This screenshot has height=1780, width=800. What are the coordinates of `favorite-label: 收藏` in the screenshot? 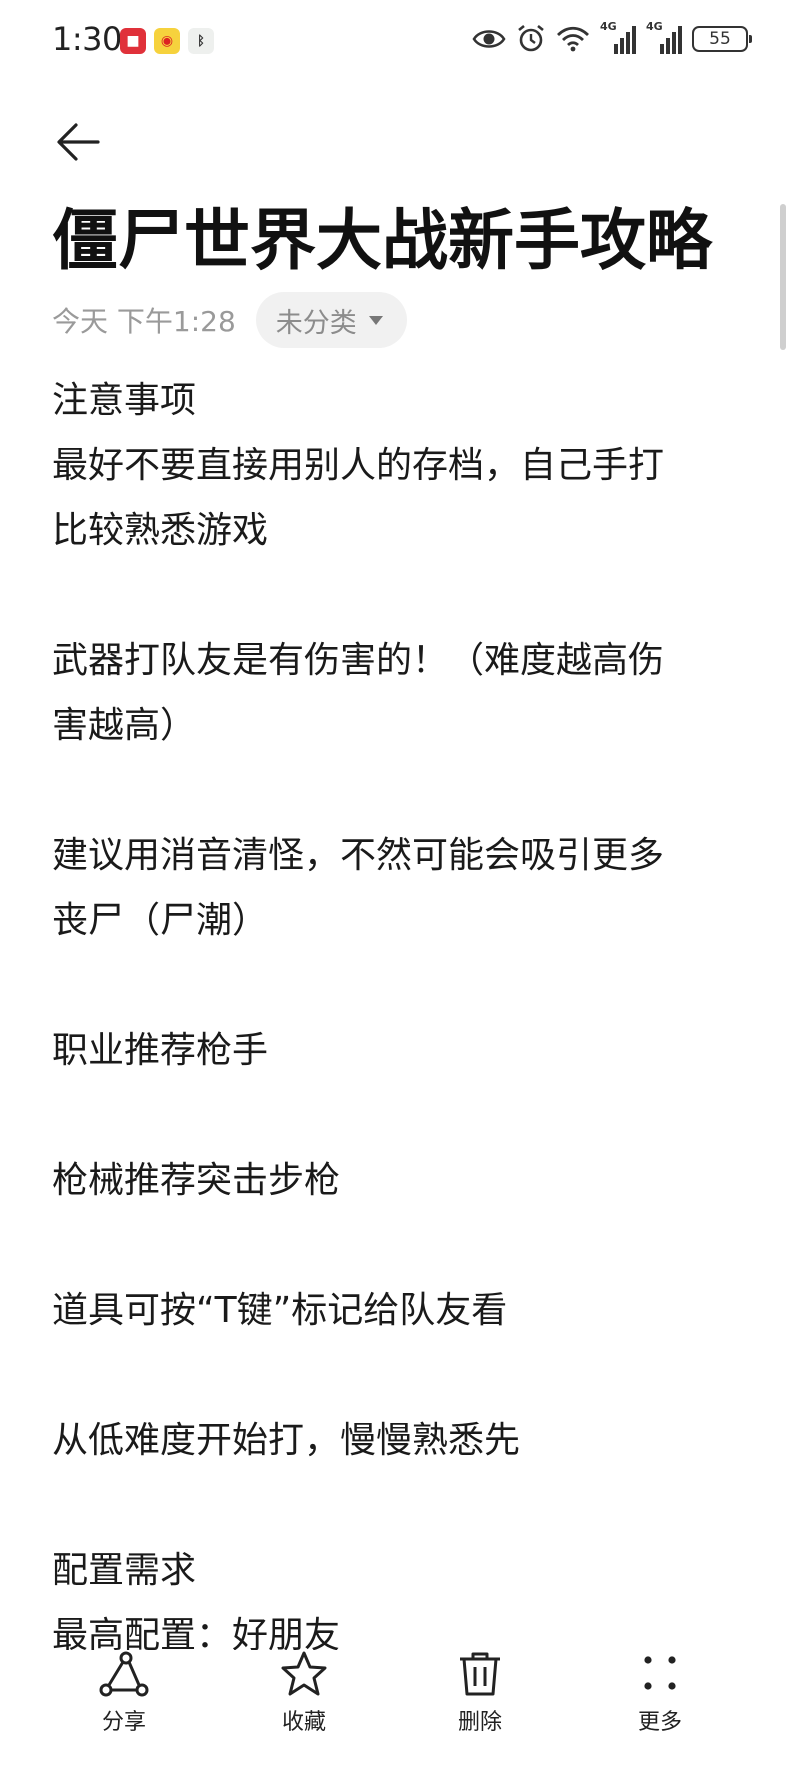 It's located at (303, 1722).